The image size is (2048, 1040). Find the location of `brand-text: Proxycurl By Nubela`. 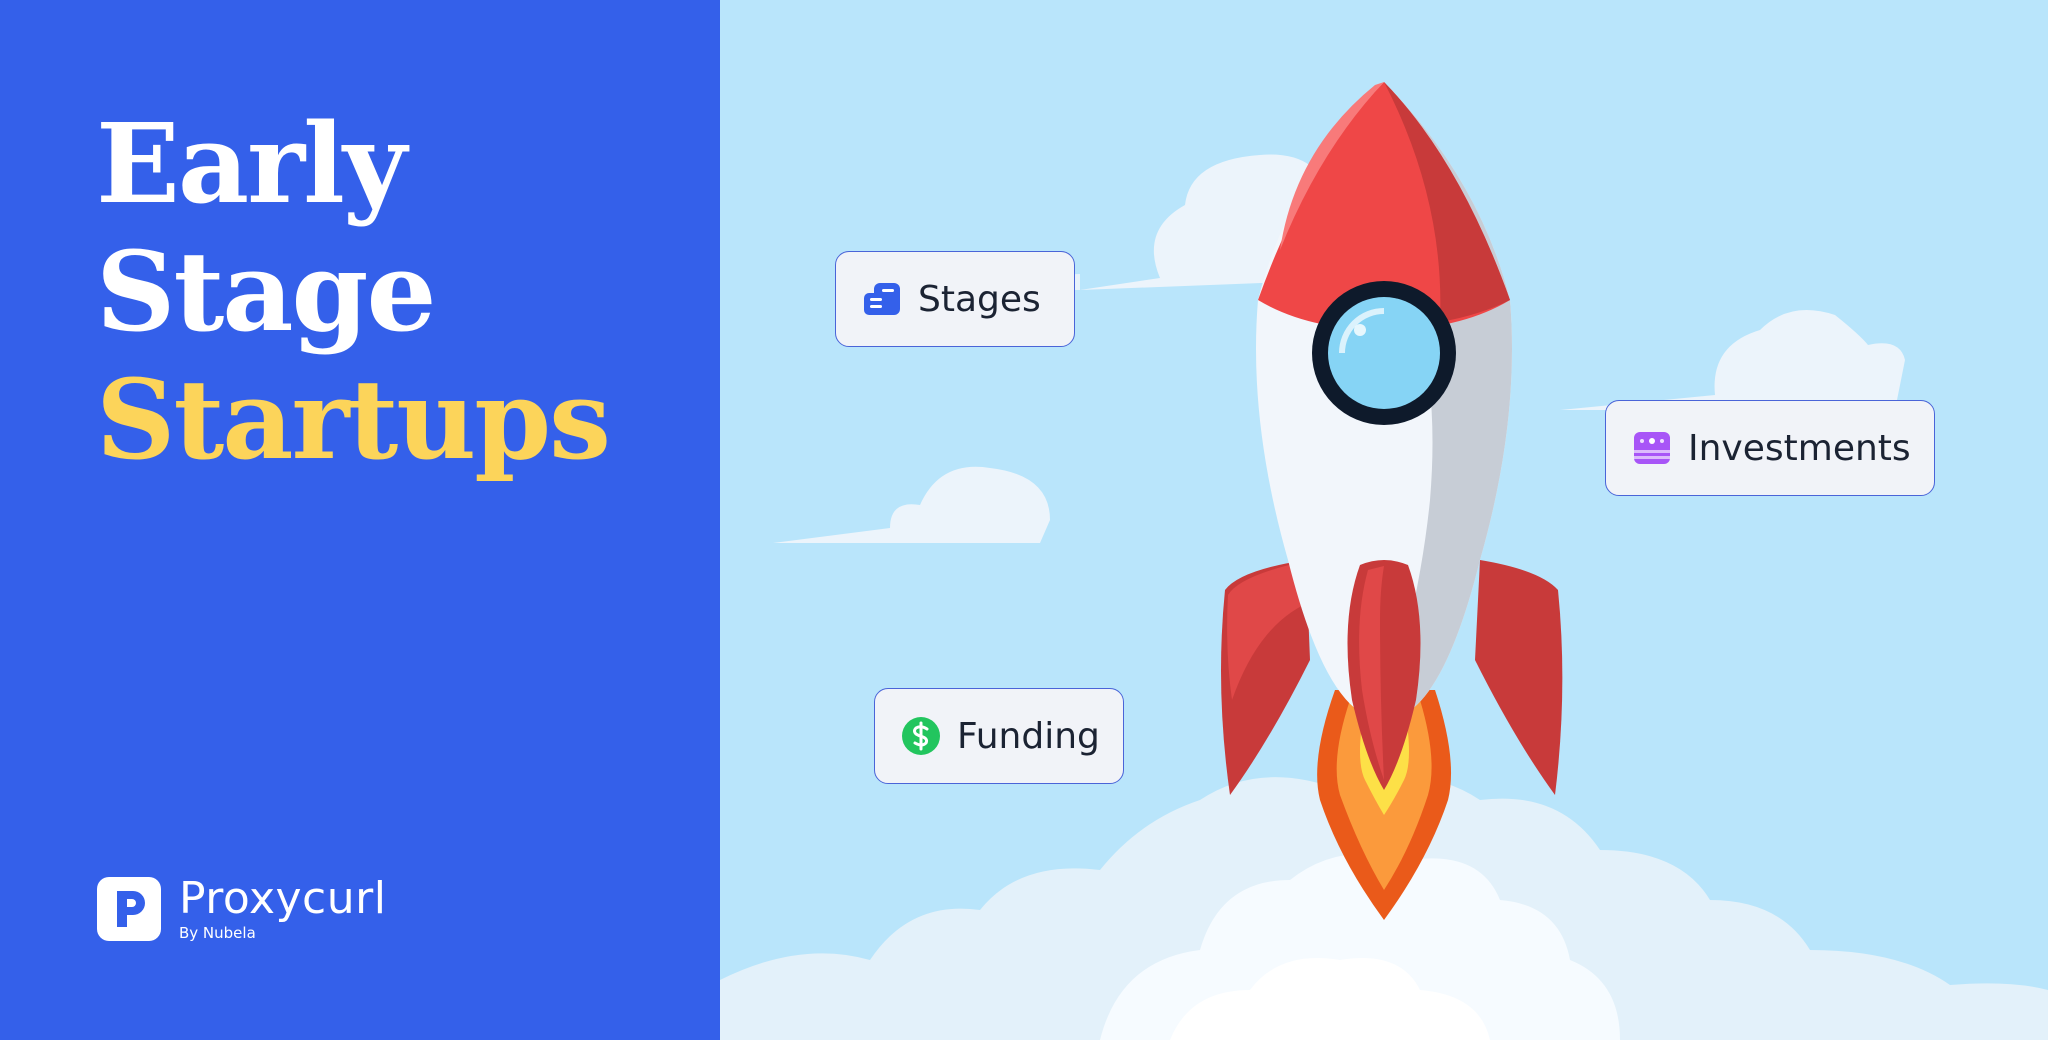

brand-text: Proxycurl By Nubela is located at coordinates (283, 908).